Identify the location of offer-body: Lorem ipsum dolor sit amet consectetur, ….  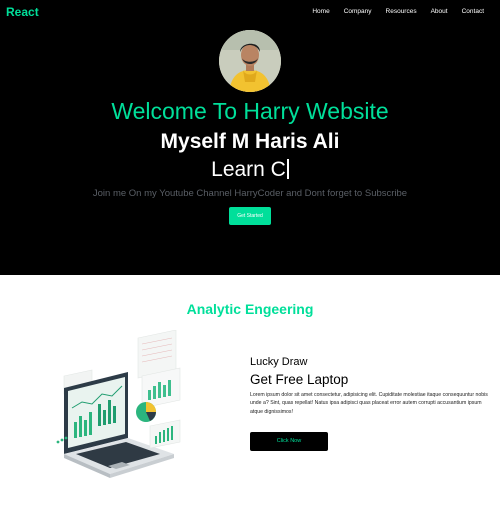
(369, 403).